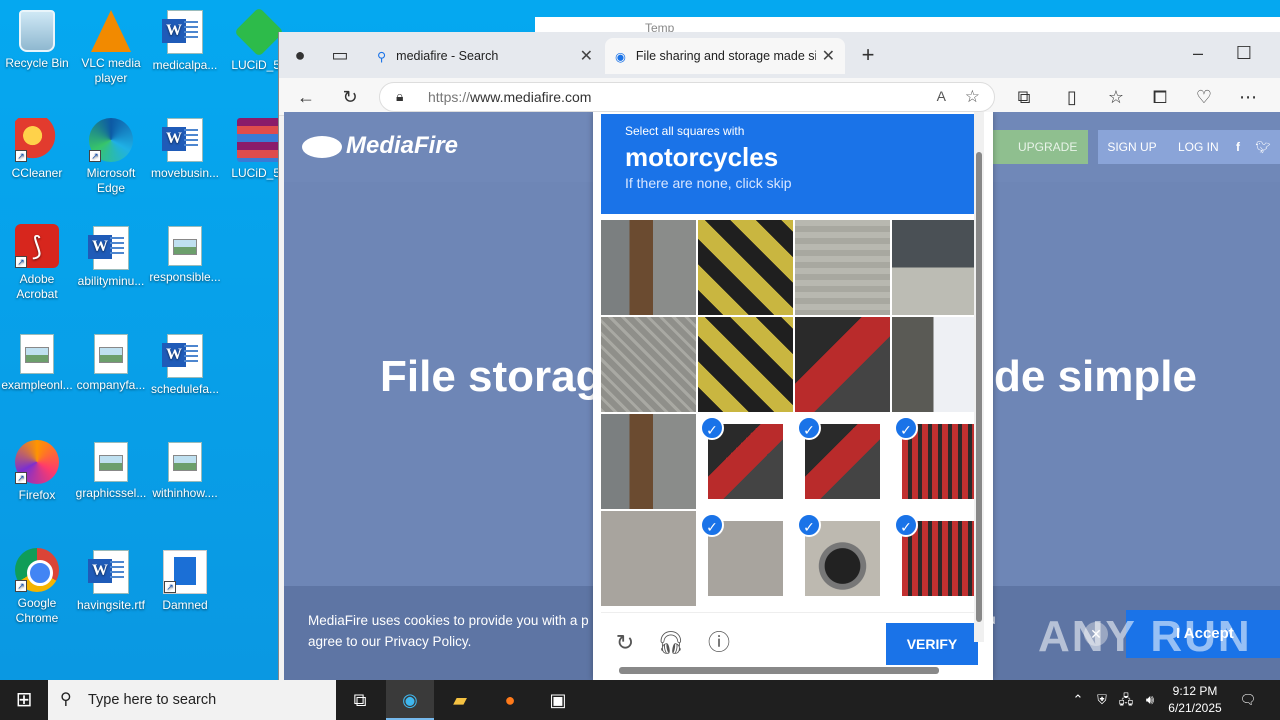 The height and width of the screenshot is (720, 1280). Describe the element at coordinates (1036, 147) in the screenshot. I see `upgrade-button: UPGRADE` at that location.